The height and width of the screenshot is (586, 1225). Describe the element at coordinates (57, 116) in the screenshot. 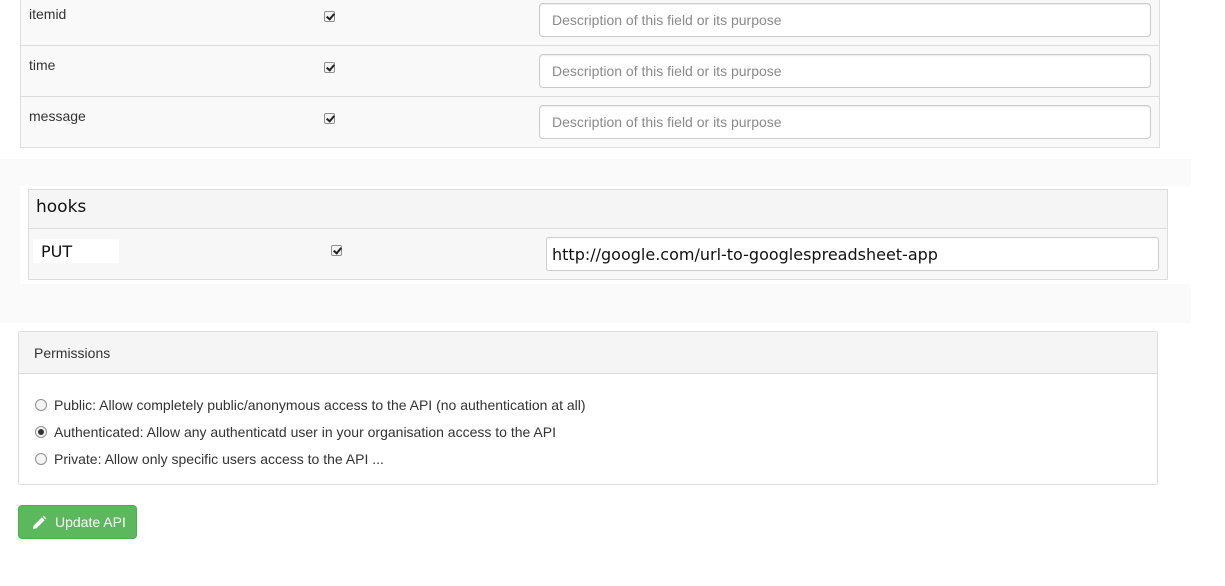

I see `field-name: message` at that location.